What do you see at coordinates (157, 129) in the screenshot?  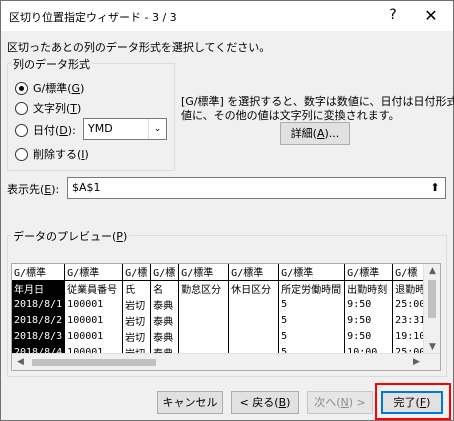 I see `chevron-down-icon: ⌄` at bounding box center [157, 129].